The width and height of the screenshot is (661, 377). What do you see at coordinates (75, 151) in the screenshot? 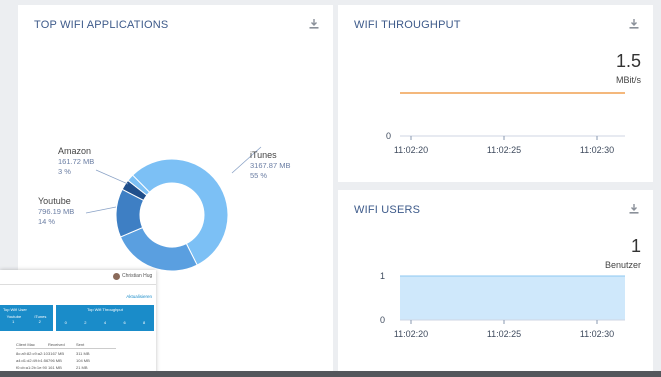
I see `label-amazon-name: Amazon` at bounding box center [75, 151].